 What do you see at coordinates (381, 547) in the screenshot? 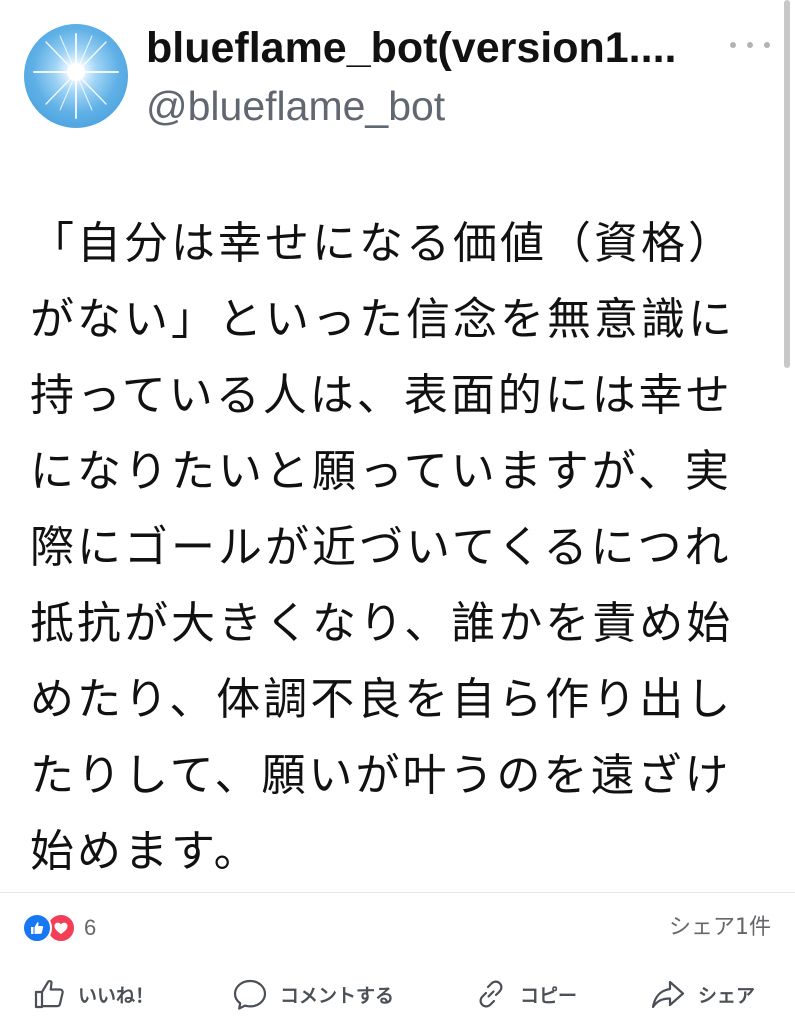
I see `post-text-line: 際にゴールが近づいてくるにつれ` at bounding box center [381, 547].